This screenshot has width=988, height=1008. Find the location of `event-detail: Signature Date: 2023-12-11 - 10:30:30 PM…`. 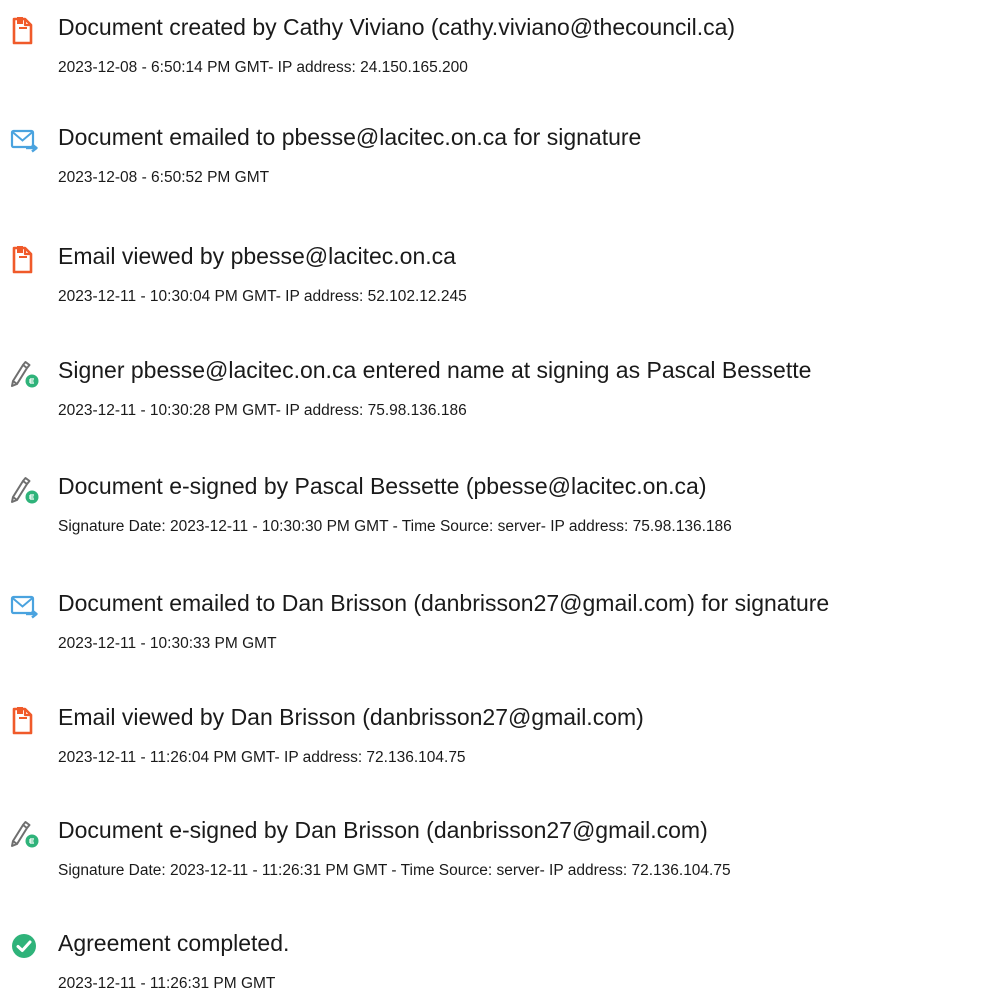

event-detail: Signature Date: 2023-12-11 - 10:30:30 PM… is located at coordinates (395, 526).